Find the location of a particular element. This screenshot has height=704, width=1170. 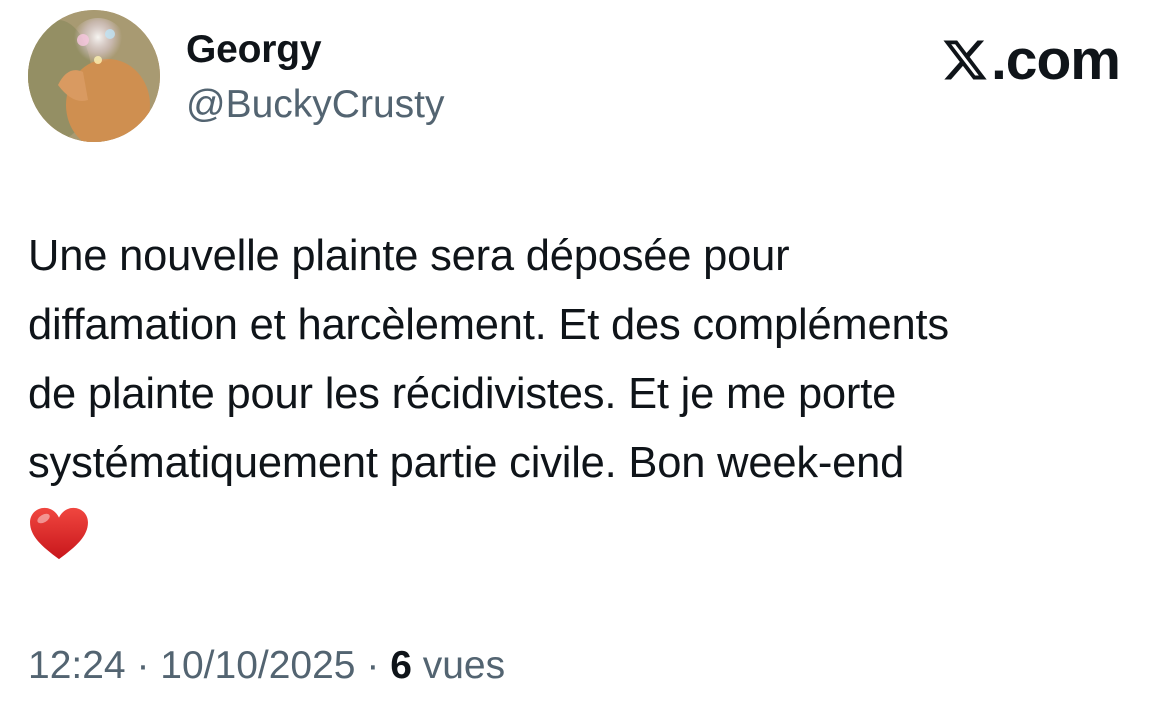

brand-domain: .com is located at coordinates (1055, 60).